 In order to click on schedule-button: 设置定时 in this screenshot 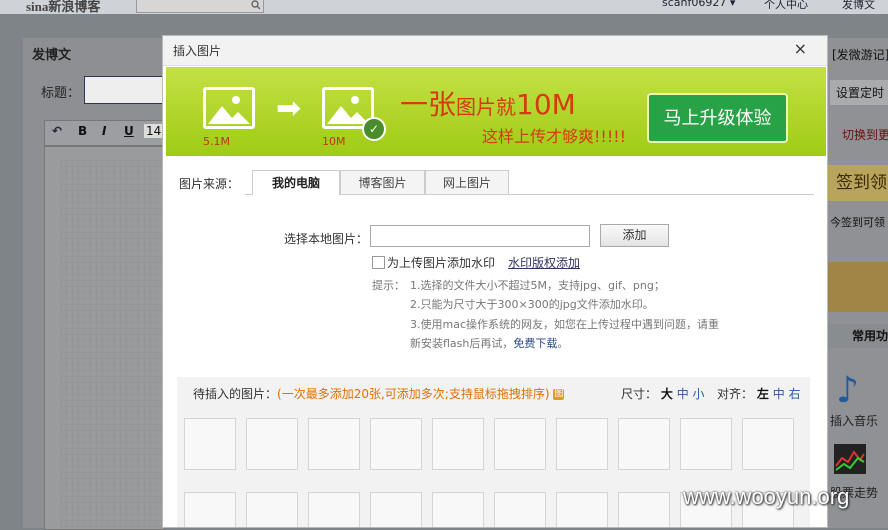, I will do `click(859, 92)`.